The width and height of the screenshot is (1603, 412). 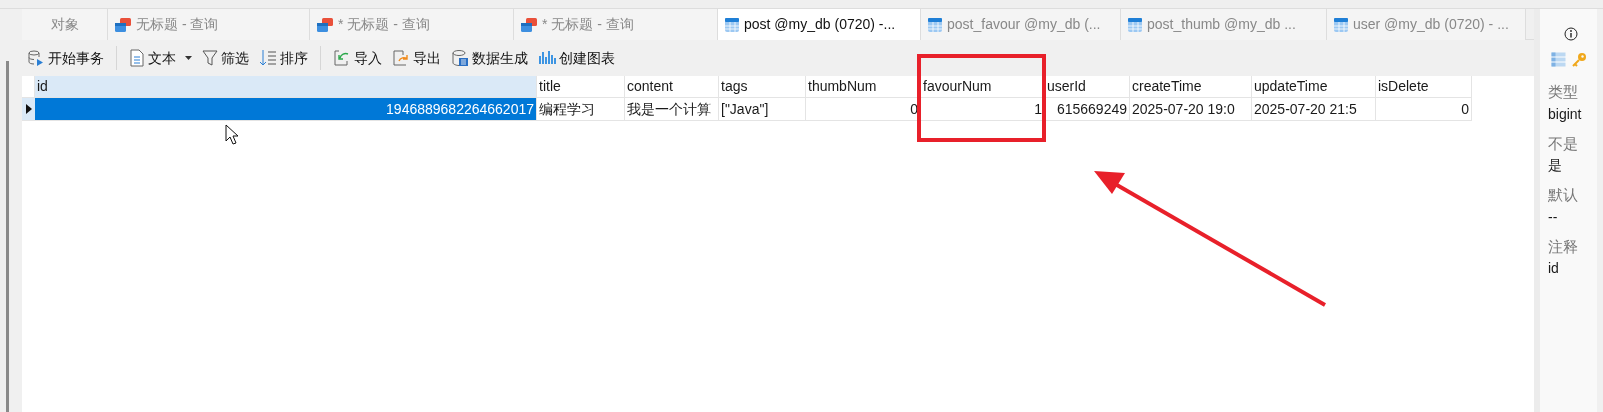 I want to click on toolbar-button: 文本, so click(x=160, y=58).